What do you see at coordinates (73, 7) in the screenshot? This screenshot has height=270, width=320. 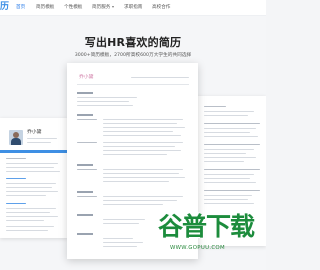 I see `nav-item-personal-templates: 个性模板` at bounding box center [73, 7].